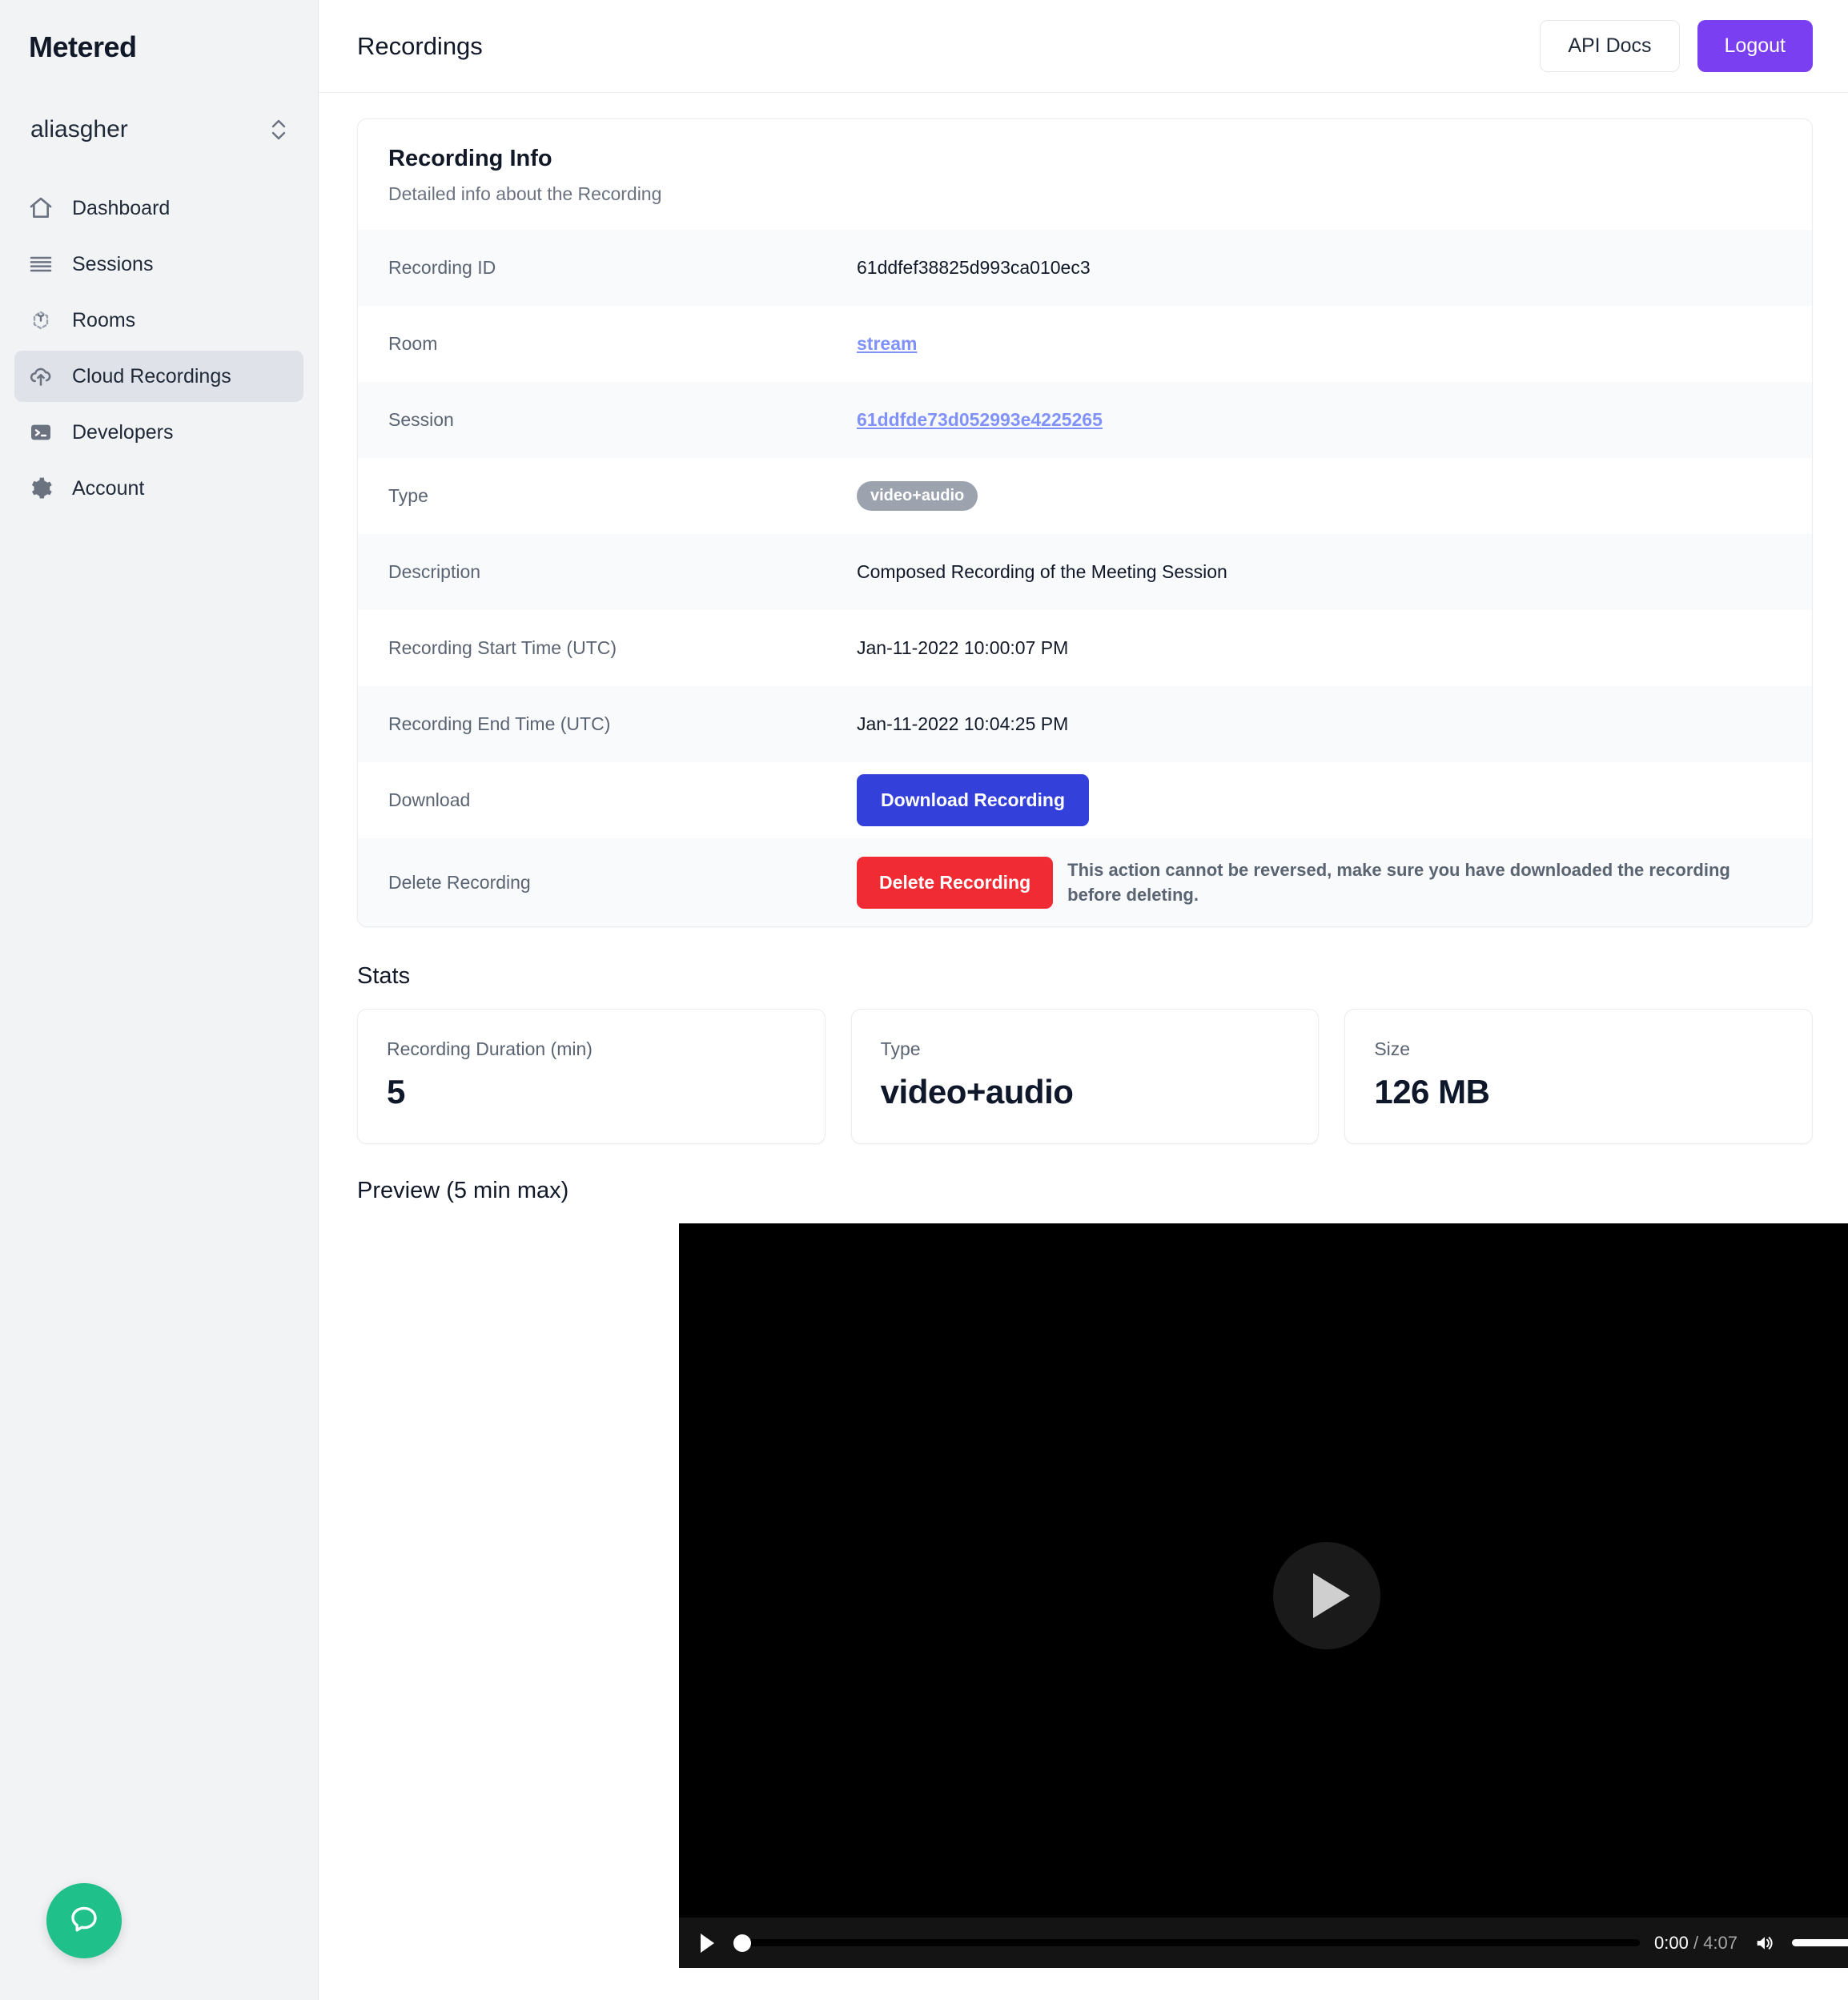 Image resolution: width=1848 pixels, height=2000 pixels. What do you see at coordinates (1331, 1595) in the screenshot?
I see `play-icon` at bounding box center [1331, 1595].